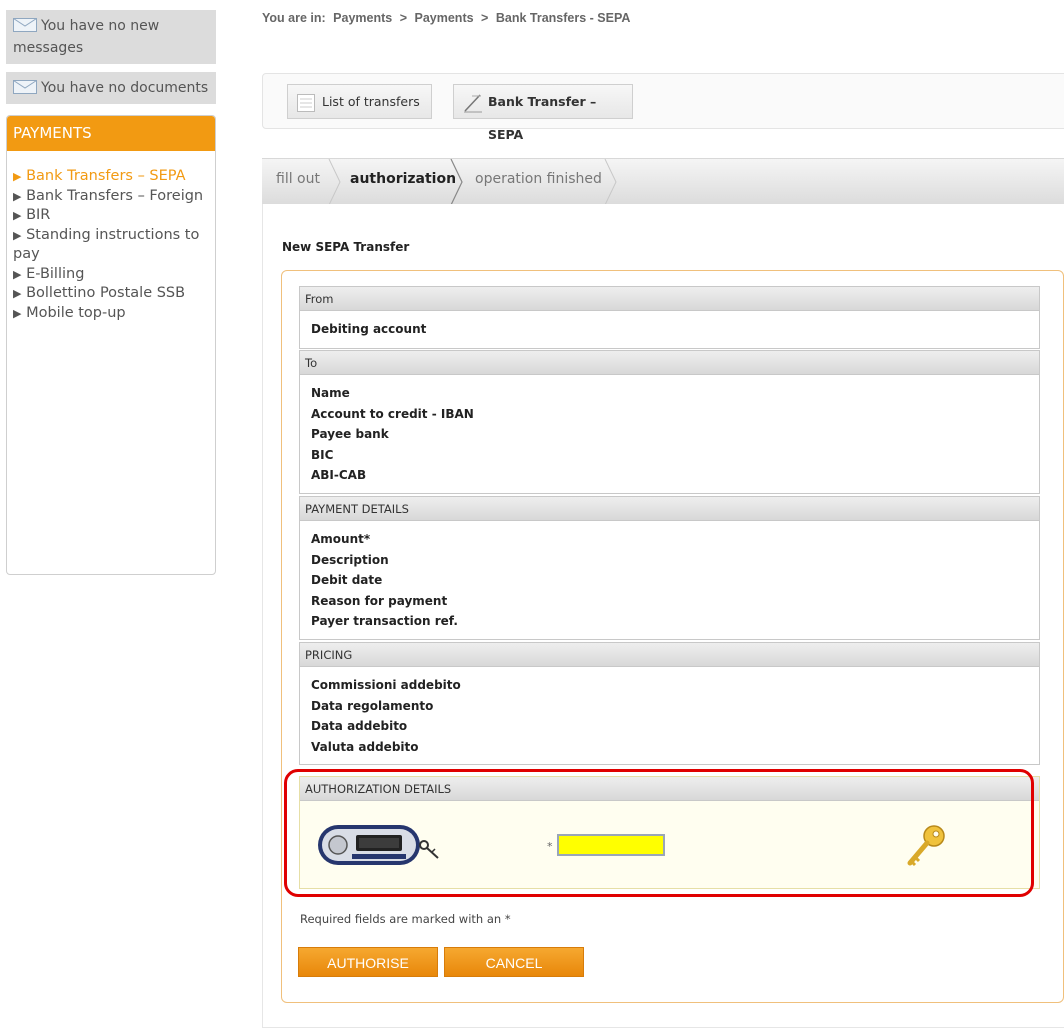 This screenshot has height=1028, width=1064. What do you see at coordinates (347, 580) in the screenshot?
I see `field-debit-date: Debit date` at bounding box center [347, 580].